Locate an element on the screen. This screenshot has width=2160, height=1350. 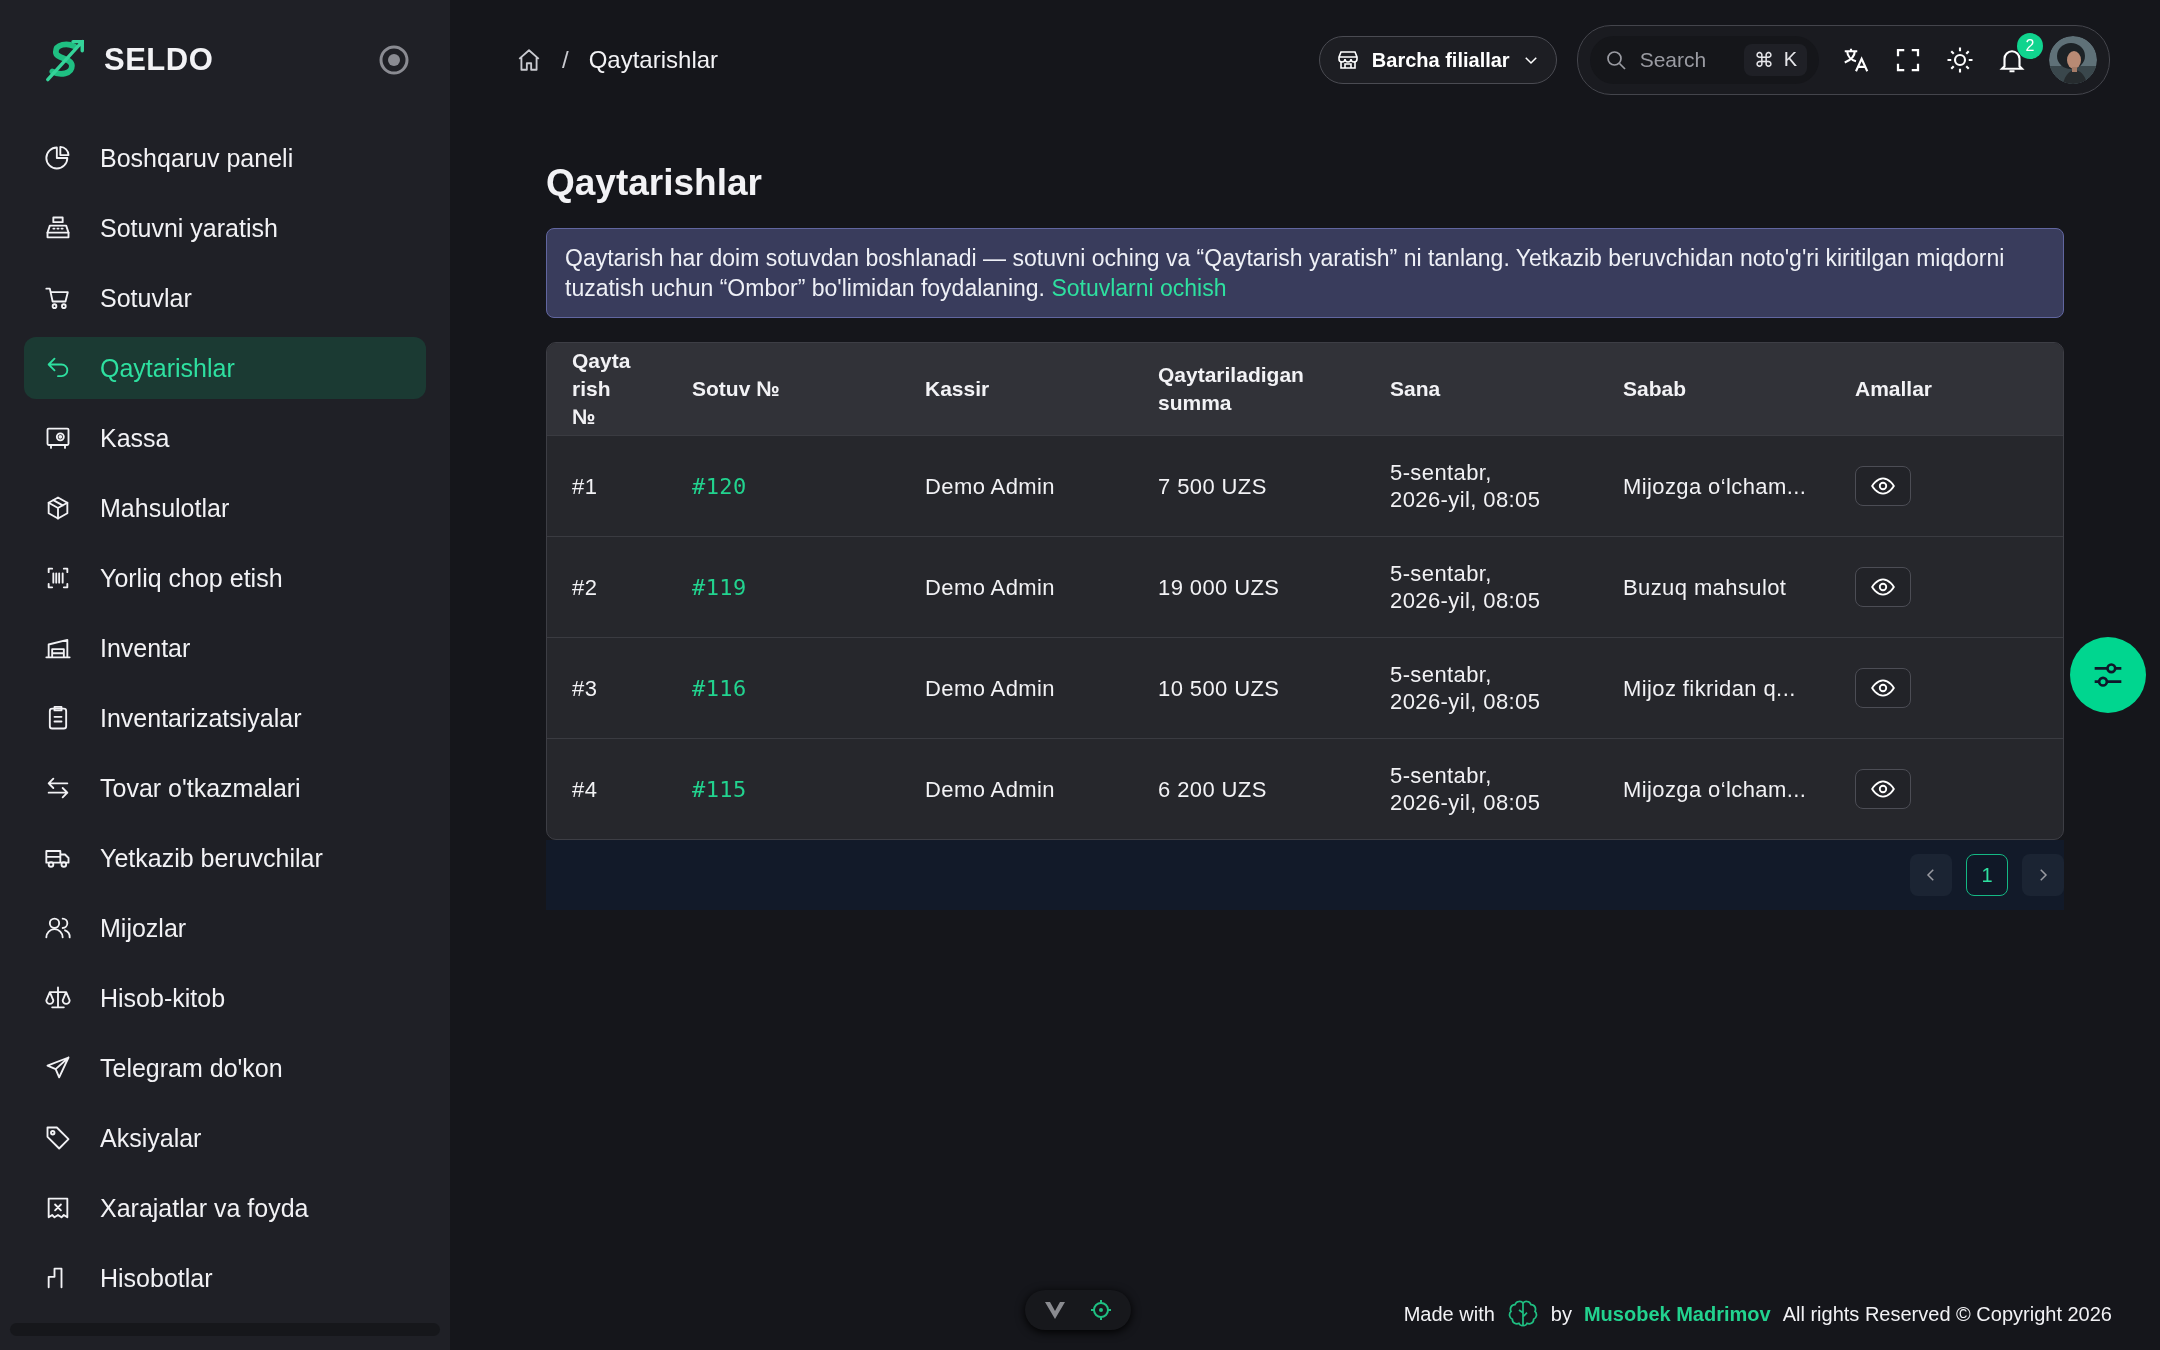
column-header: Amallar is located at coordinates (1894, 389).